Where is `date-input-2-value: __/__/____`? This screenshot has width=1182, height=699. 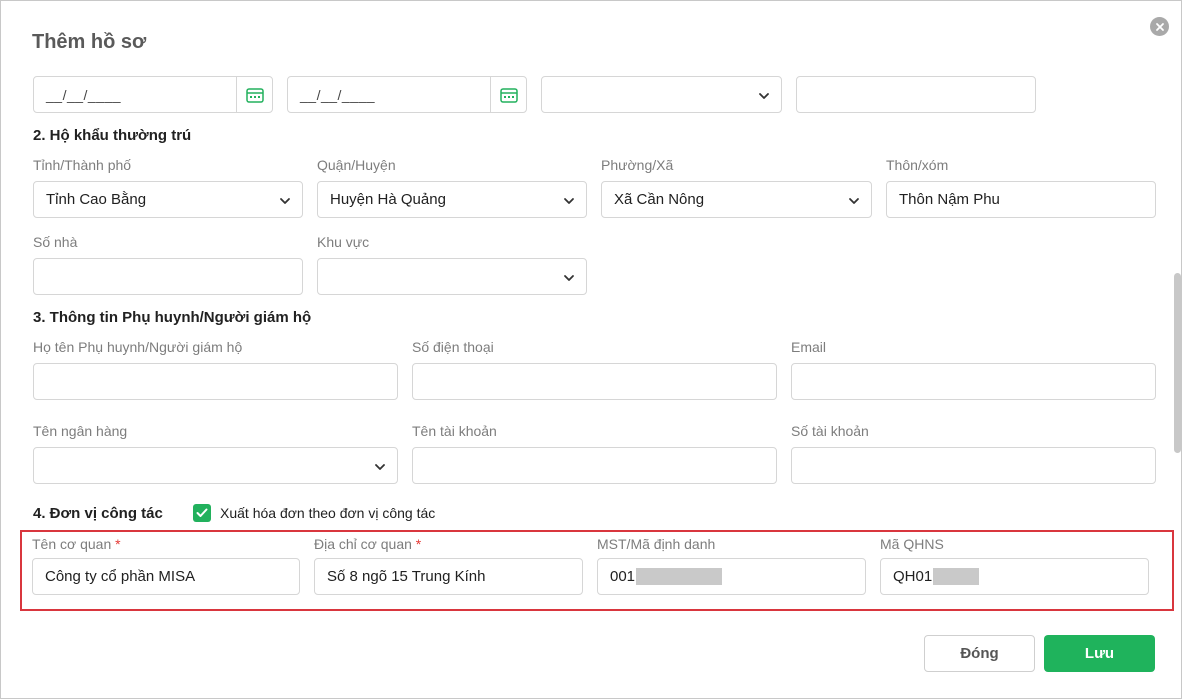
date-input-2-value: __/__/____ is located at coordinates (338, 94).